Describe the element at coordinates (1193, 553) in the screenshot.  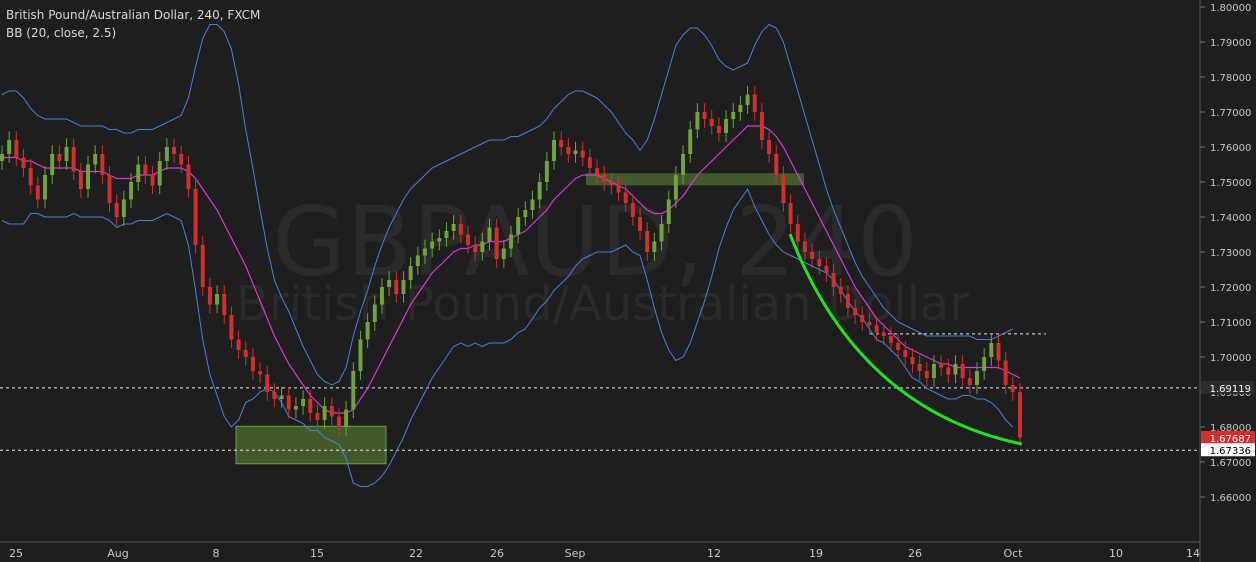
I see `x-tick-label: 14` at that location.